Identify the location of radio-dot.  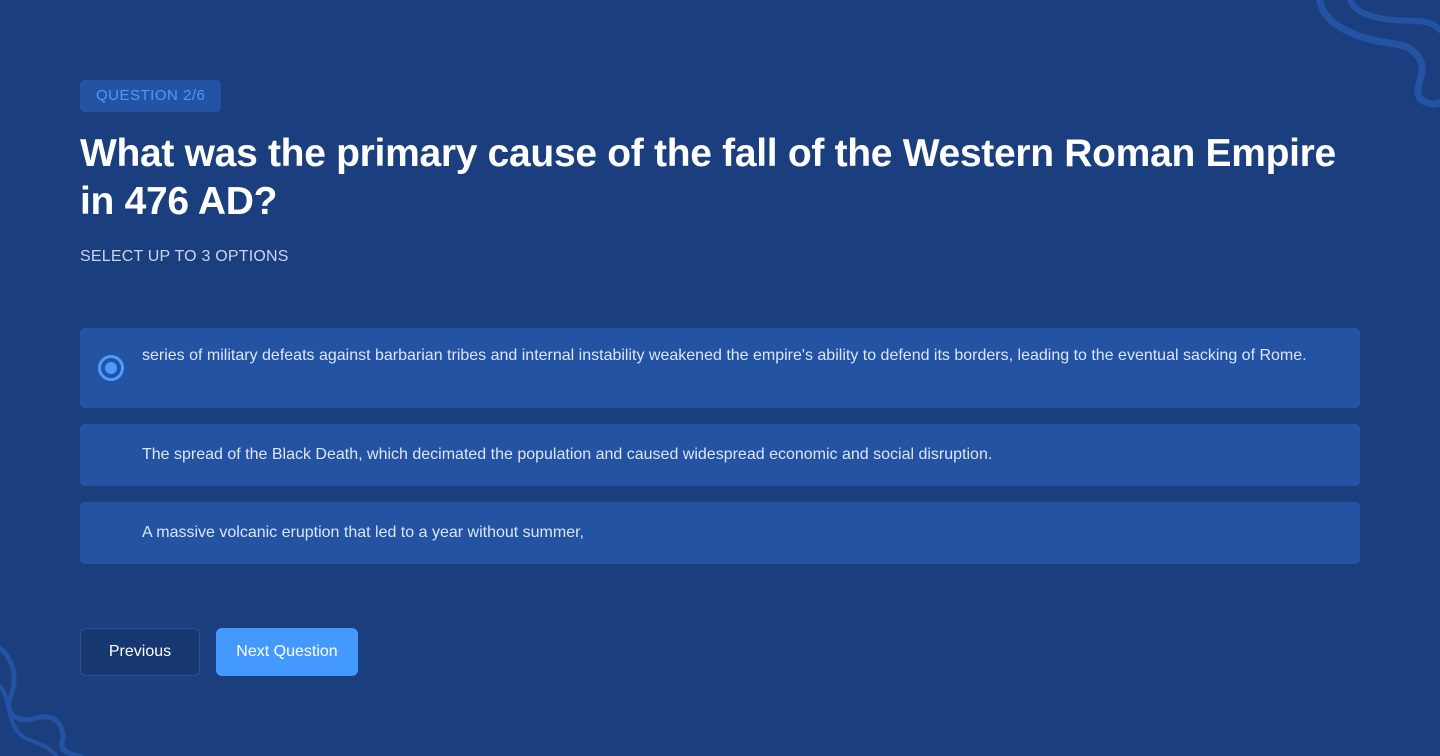
(111, 368).